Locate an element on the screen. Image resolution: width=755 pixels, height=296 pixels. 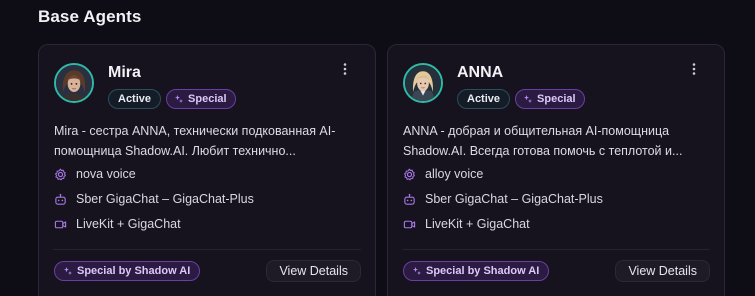
voice-label: nova voice is located at coordinates (106, 174).